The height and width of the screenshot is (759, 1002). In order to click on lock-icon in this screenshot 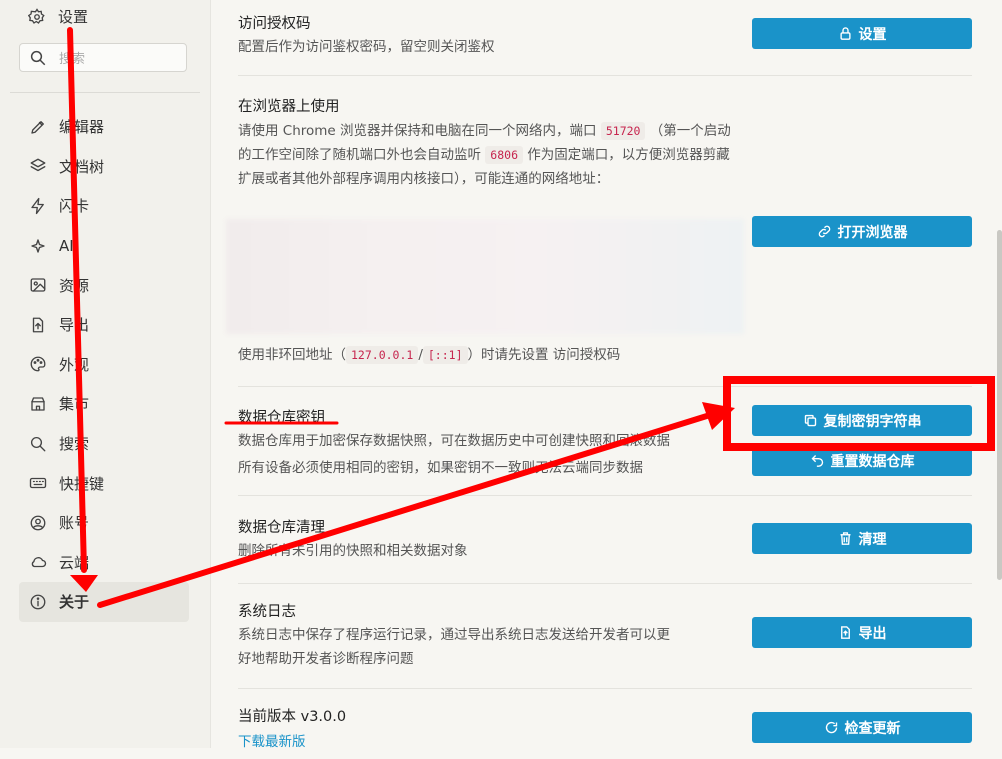, I will do `click(845, 33)`.